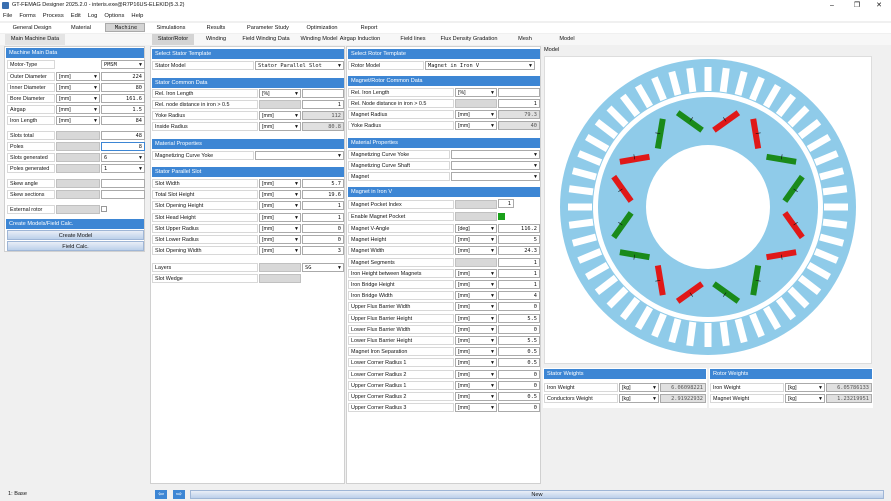  What do you see at coordinates (519, 385) in the screenshot?
I see `upper-corner-radius-1-input: 0` at bounding box center [519, 385].